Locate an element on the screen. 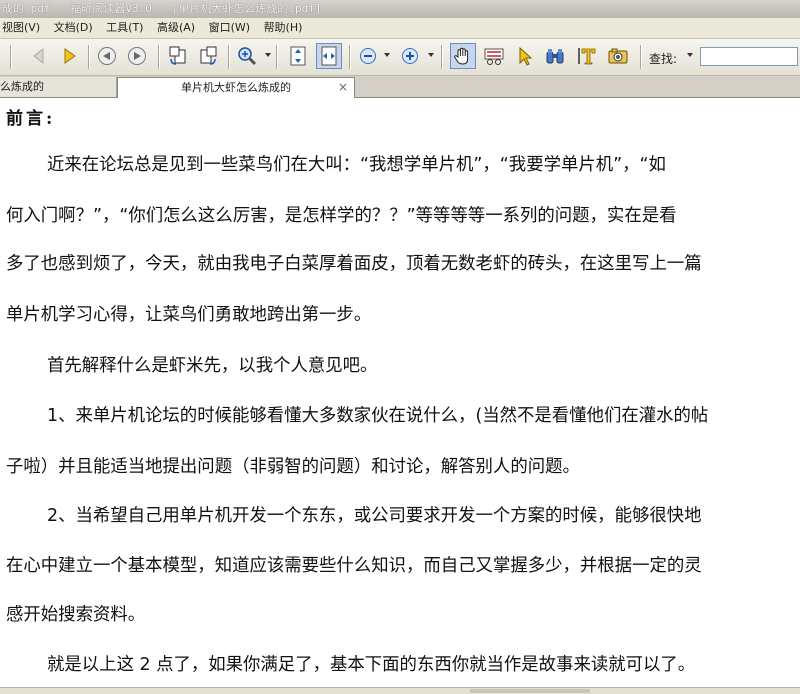 Image resolution: width=800 pixels, height=694 pixels. zoom-out-button is located at coordinates (368, 56).